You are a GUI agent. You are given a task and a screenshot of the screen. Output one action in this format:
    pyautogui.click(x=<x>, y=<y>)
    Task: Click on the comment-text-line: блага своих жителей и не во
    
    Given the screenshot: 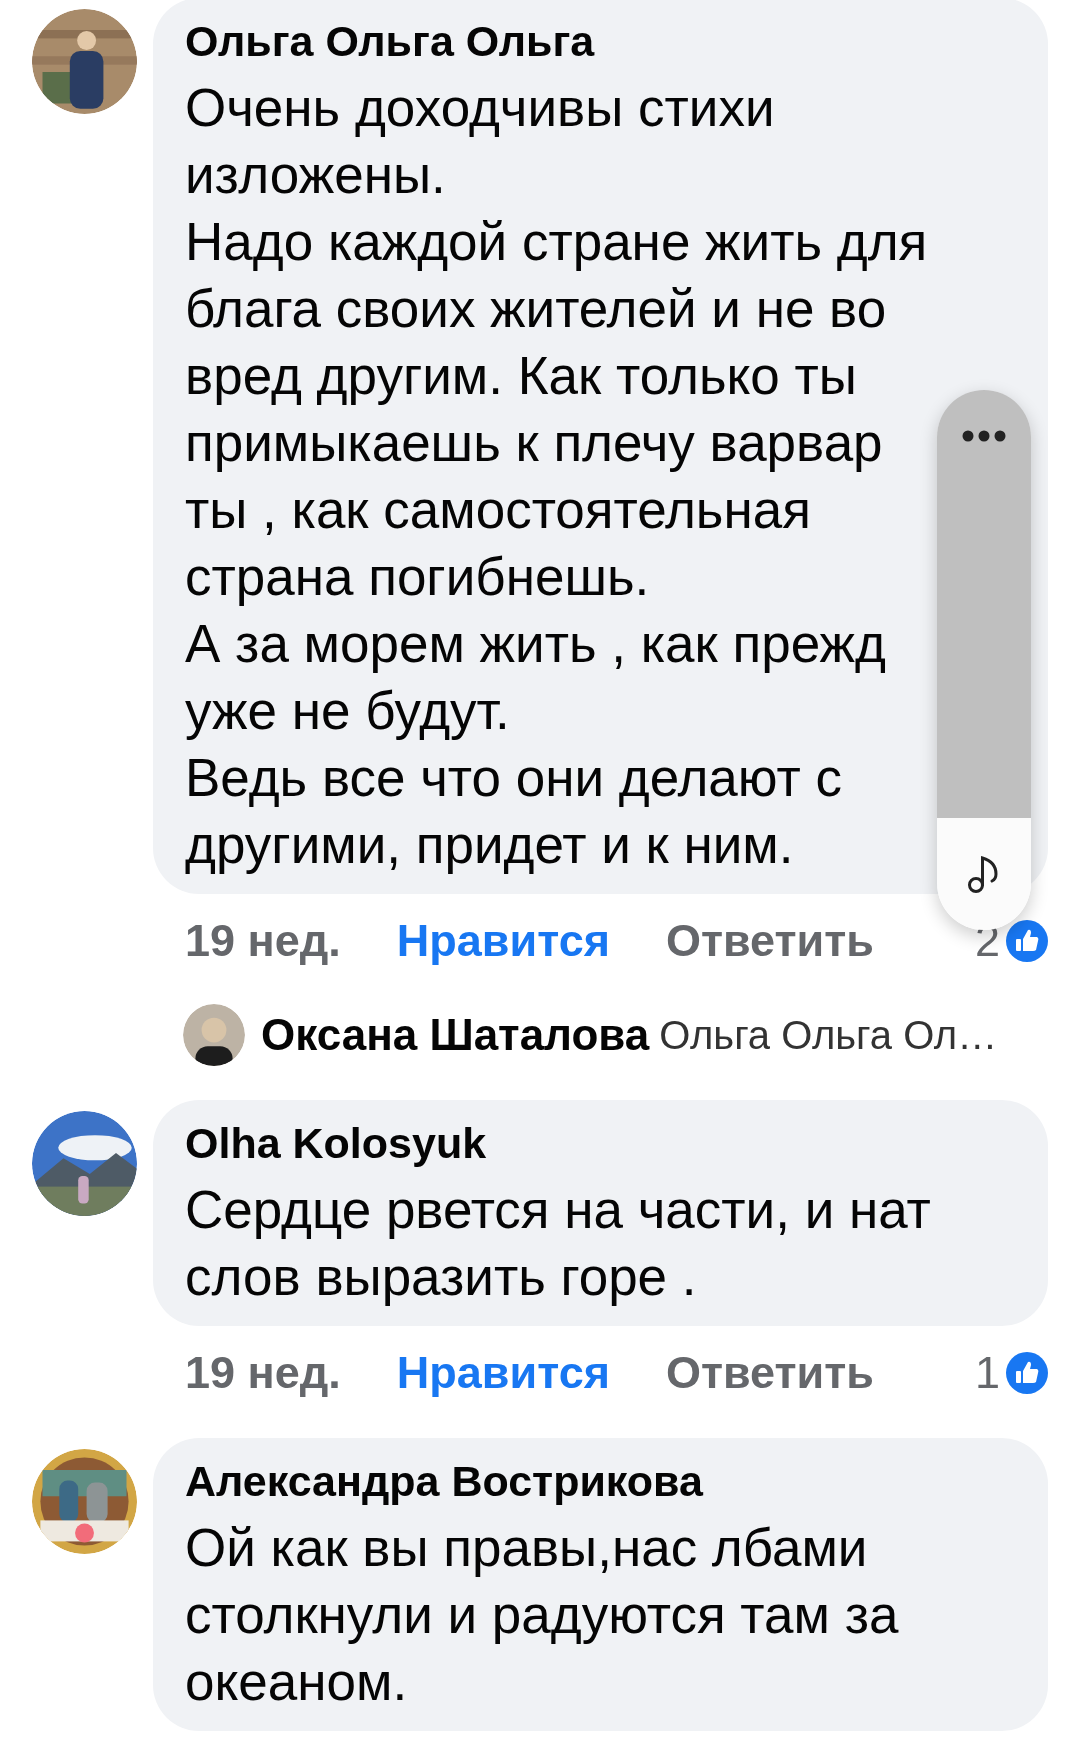 What is the action you would take?
    pyautogui.click(x=536, y=309)
    